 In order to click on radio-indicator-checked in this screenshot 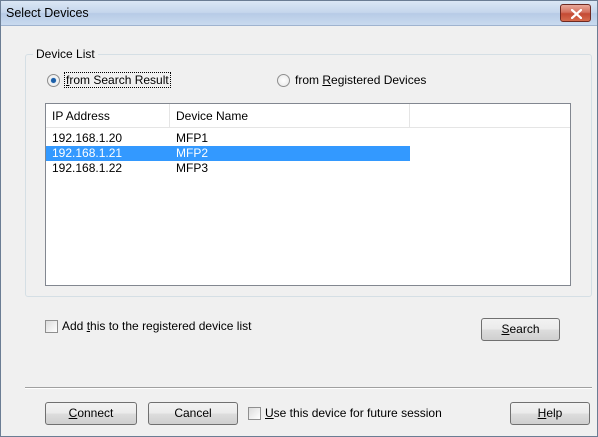, I will do `click(53, 80)`.